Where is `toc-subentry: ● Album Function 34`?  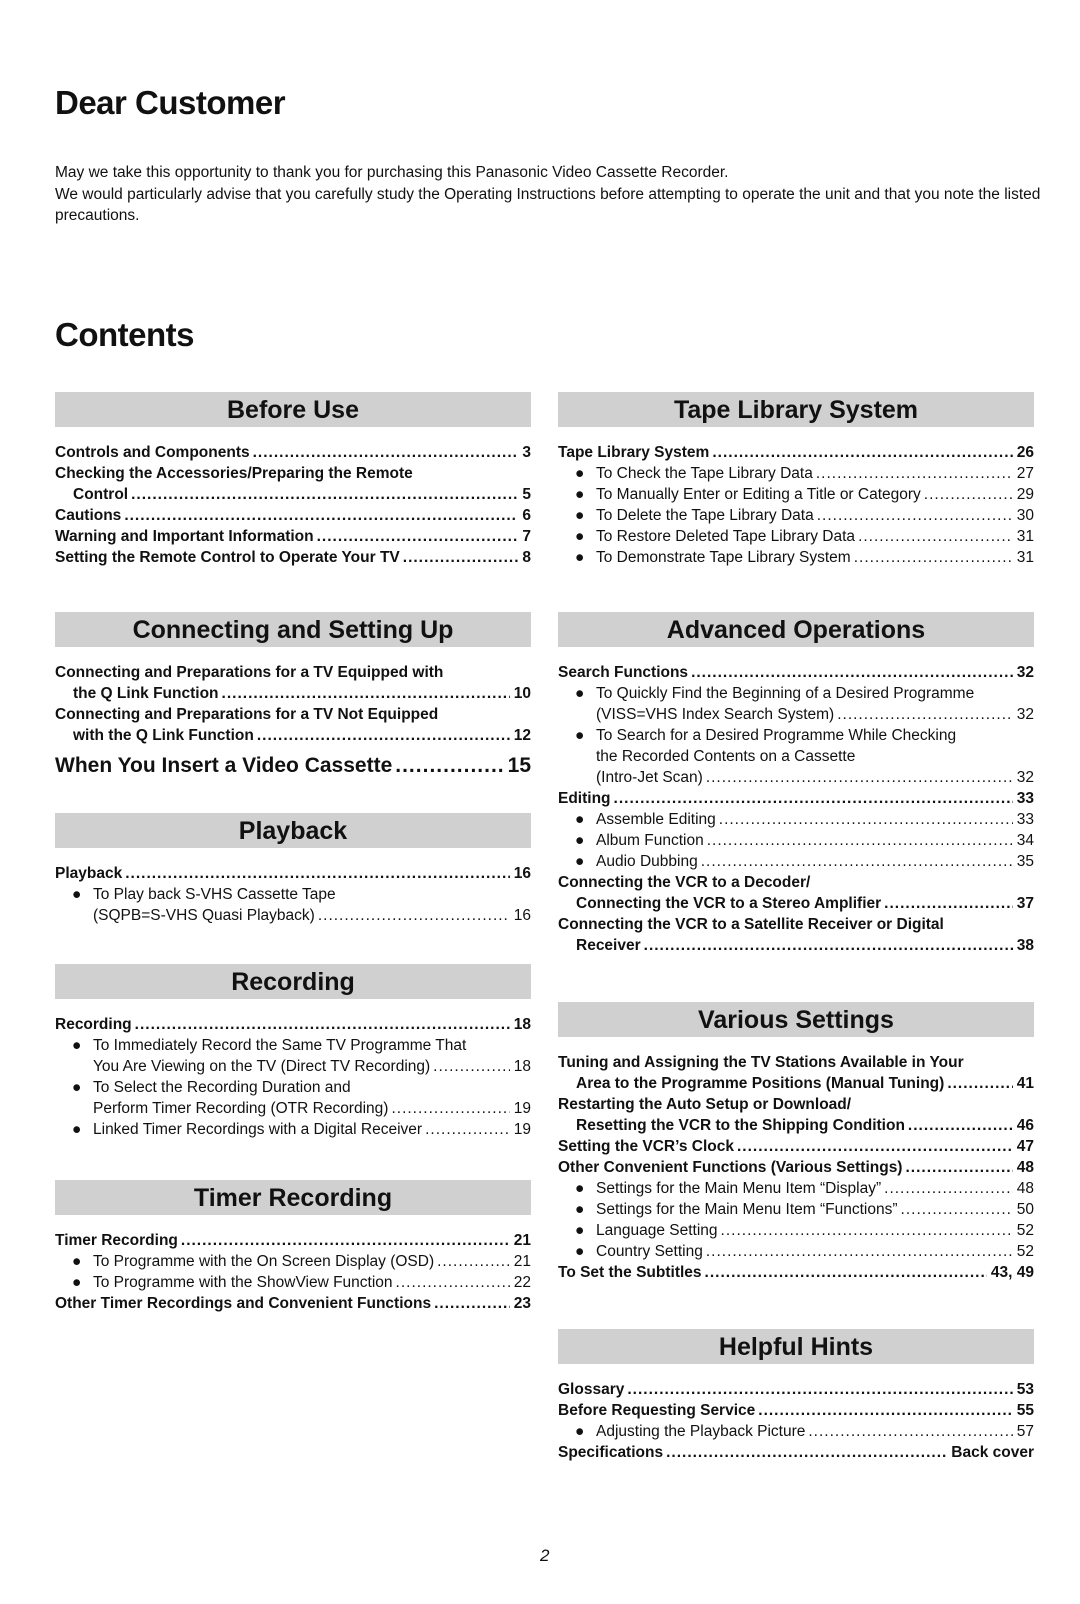 toc-subentry: ● Album Function 34 is located at coordinates (796, 840).